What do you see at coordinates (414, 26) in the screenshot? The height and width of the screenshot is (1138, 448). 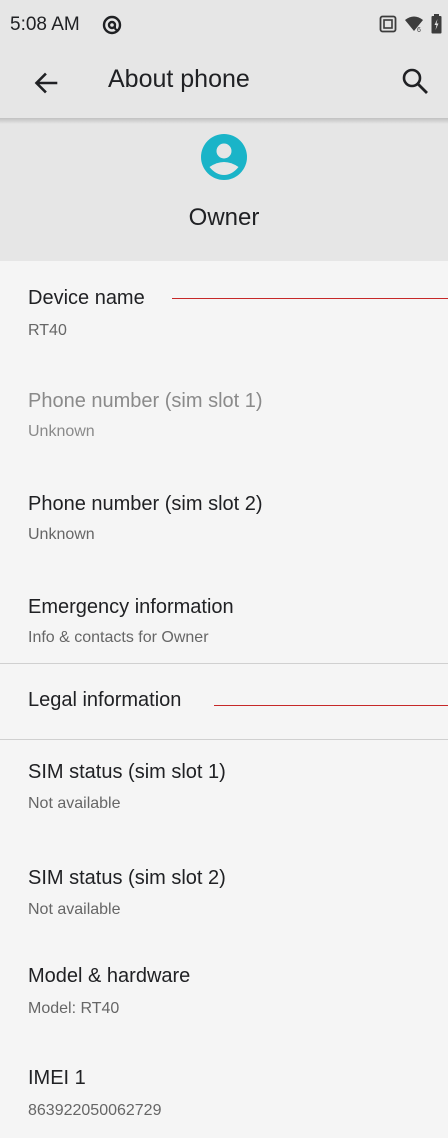 I see `wifi-icon: 6` at bounding box center [414, 26].